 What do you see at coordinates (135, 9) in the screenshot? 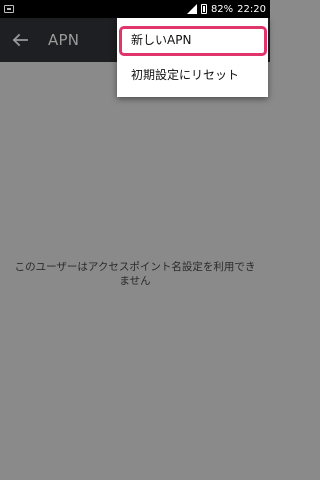
I see `status-bar: 82% 22:20` at bounding box center [135, 9].